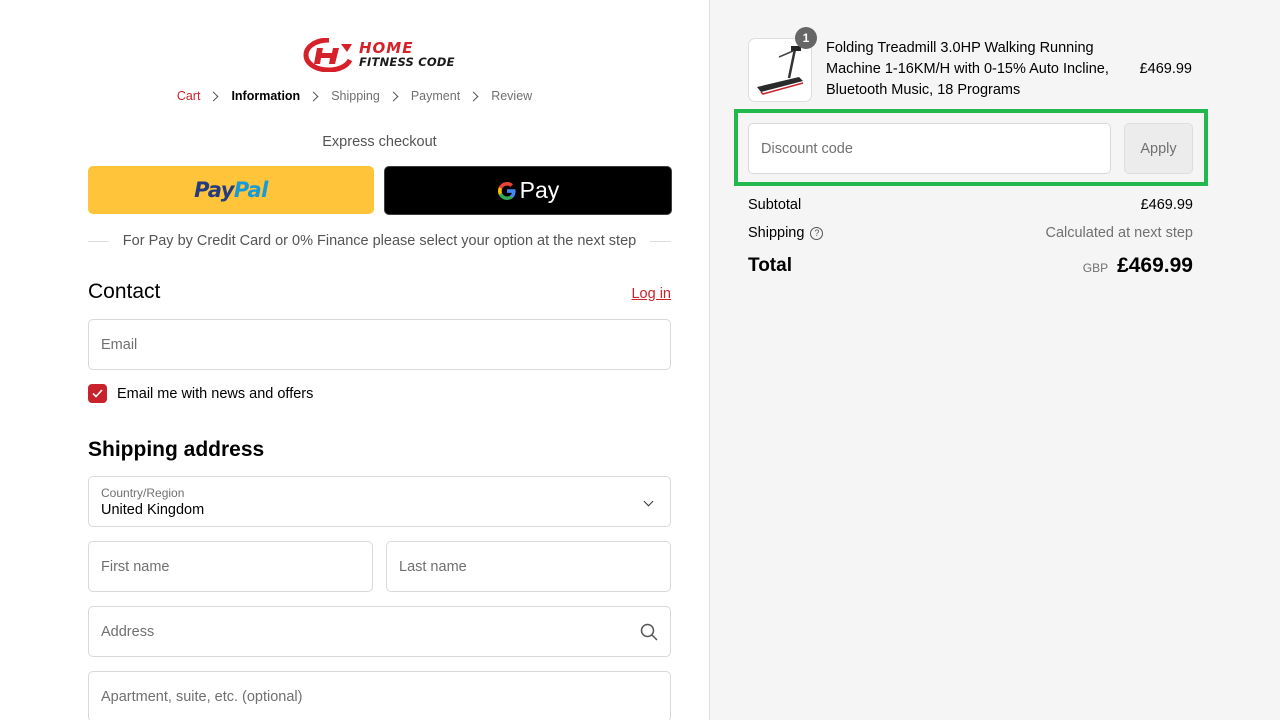 The width and height of the screenshot is (1280, 720). Describe the element at coordinates (435, 96) in the screenshot. I see `breadcrumb-payment: Payment` at that location.